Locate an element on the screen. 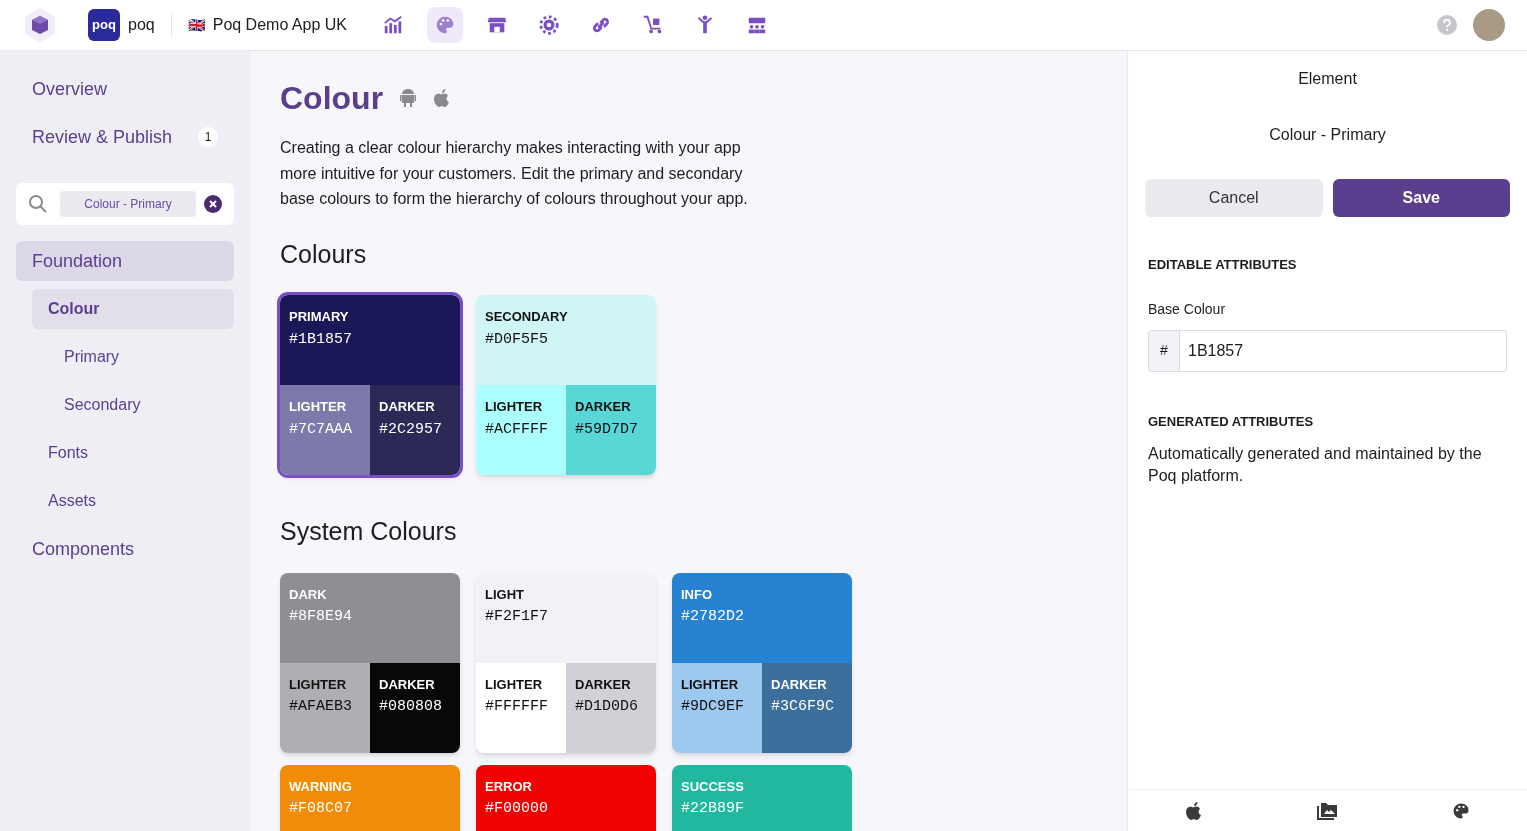 The width and height of the screenshot is (1527, 831). swatch-label: WARNING is located at coordinates (321, 786).